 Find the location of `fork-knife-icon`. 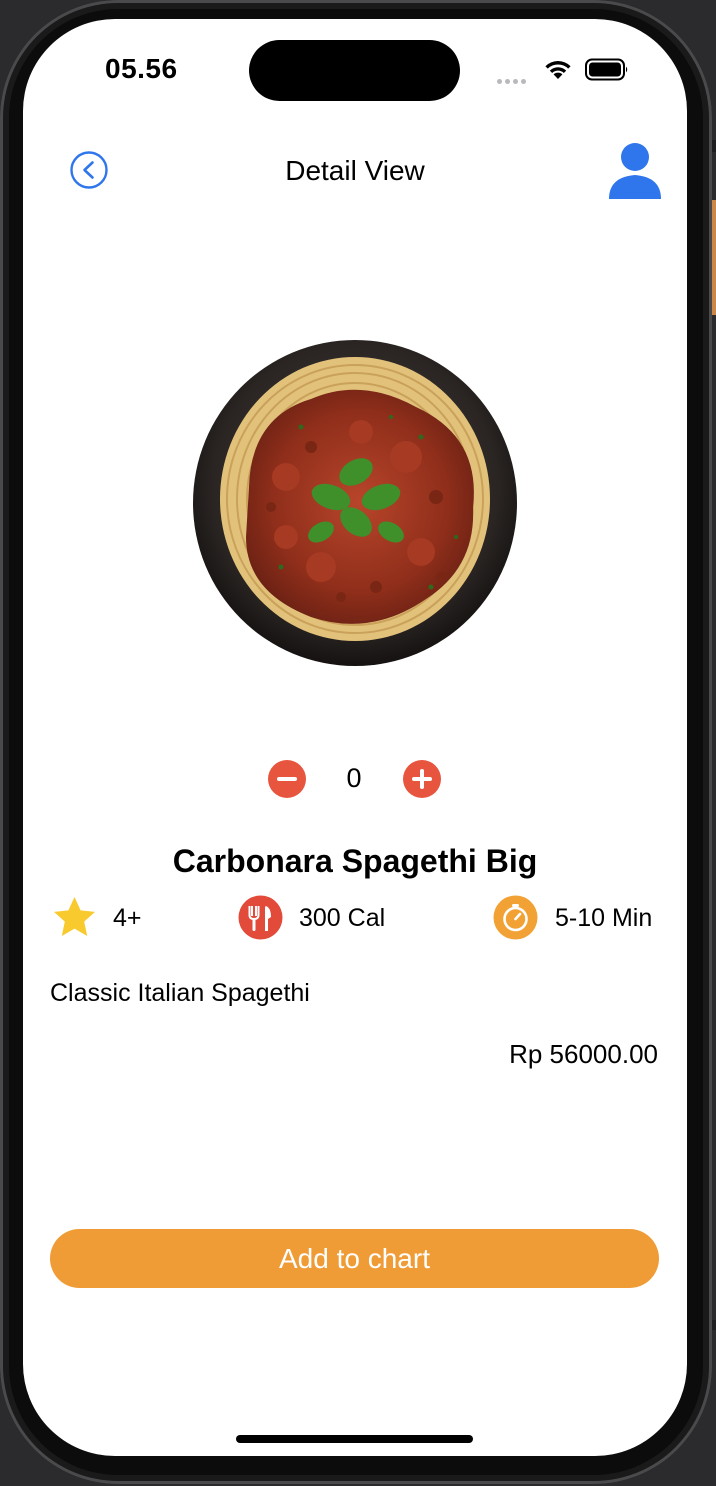

fork-knife-icon is located at coordinates (260, 917).